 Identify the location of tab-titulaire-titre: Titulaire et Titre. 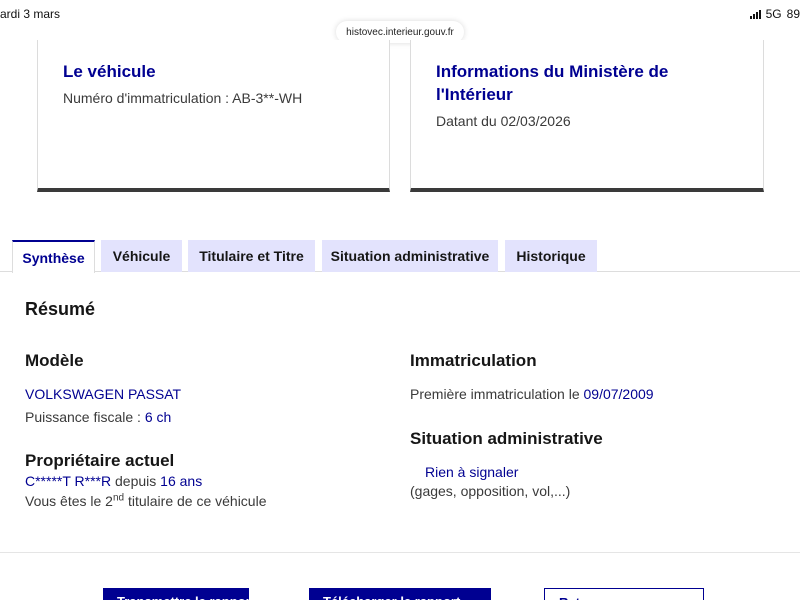
(251, 256).